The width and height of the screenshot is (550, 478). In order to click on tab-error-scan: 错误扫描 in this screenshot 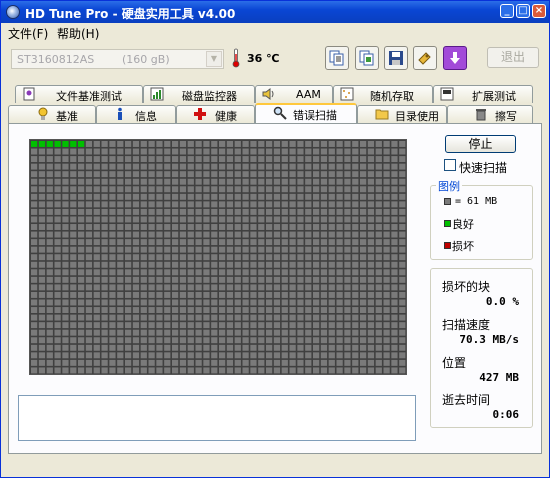, I will do `click(306, 113)`.